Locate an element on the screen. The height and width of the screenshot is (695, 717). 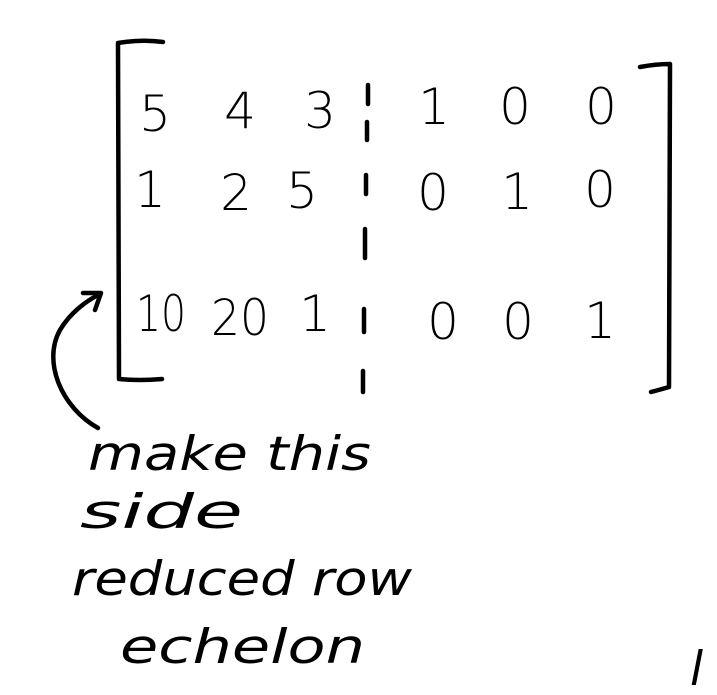
row1-left-entry-1: 5 is located at coordinates (155, 114).